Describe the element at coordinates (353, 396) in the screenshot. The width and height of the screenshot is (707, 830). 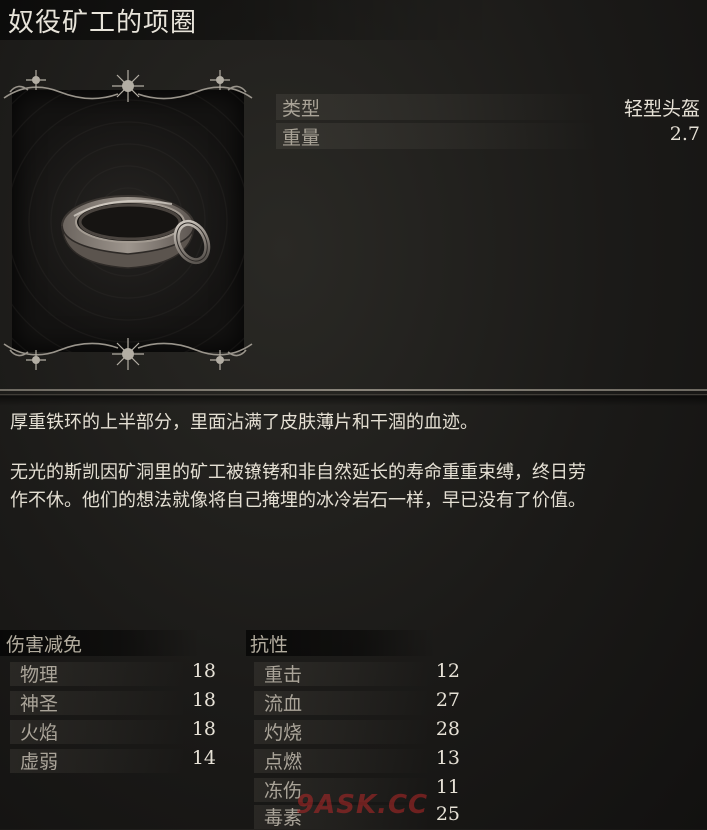
I see `section-divider` at that location.